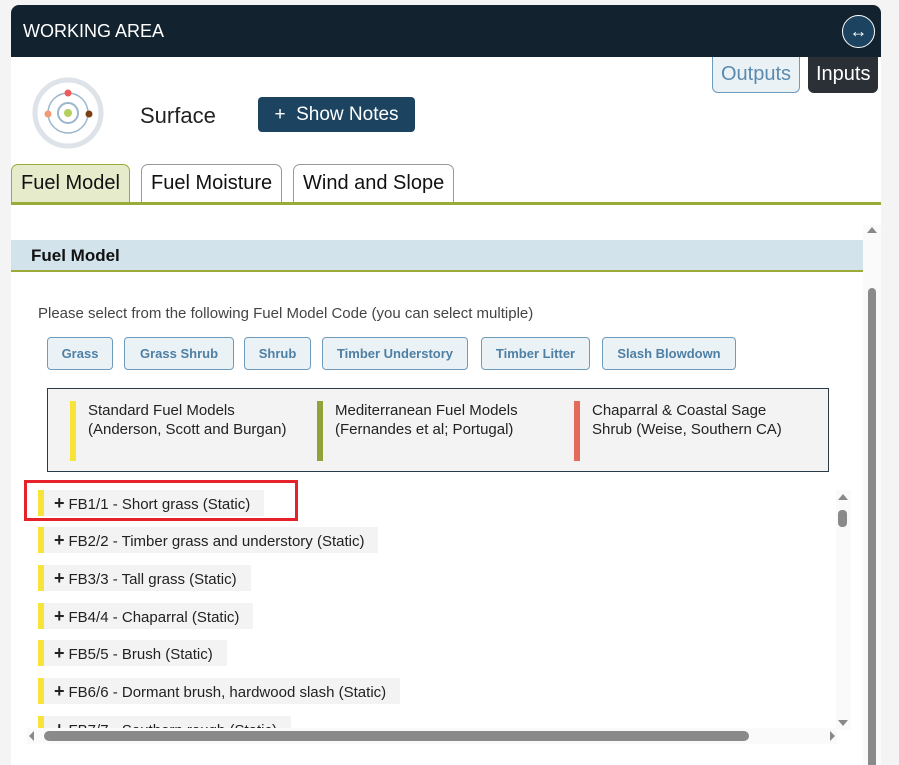  I want to click on working-area-header: WORKING AREA ↔, so click(446, 31).